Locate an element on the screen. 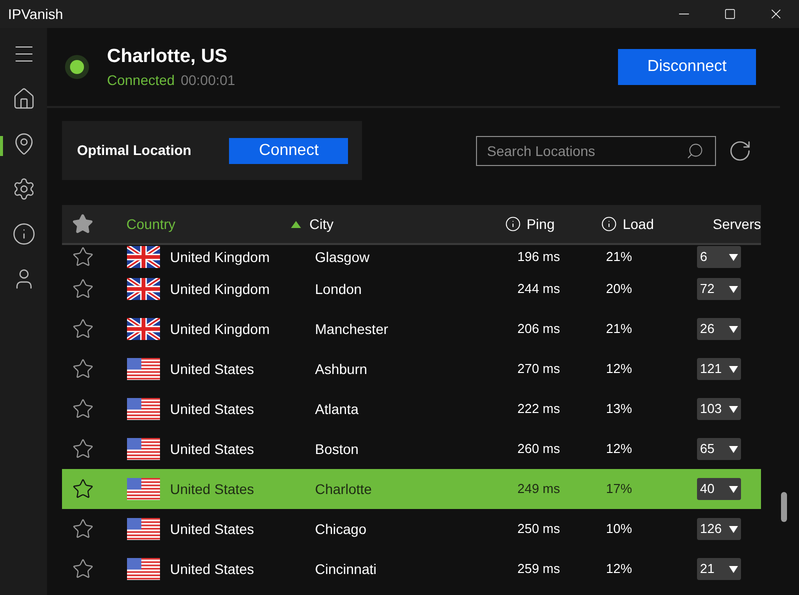  servers-dropdown: 21 is located at coordinates (719, 569).